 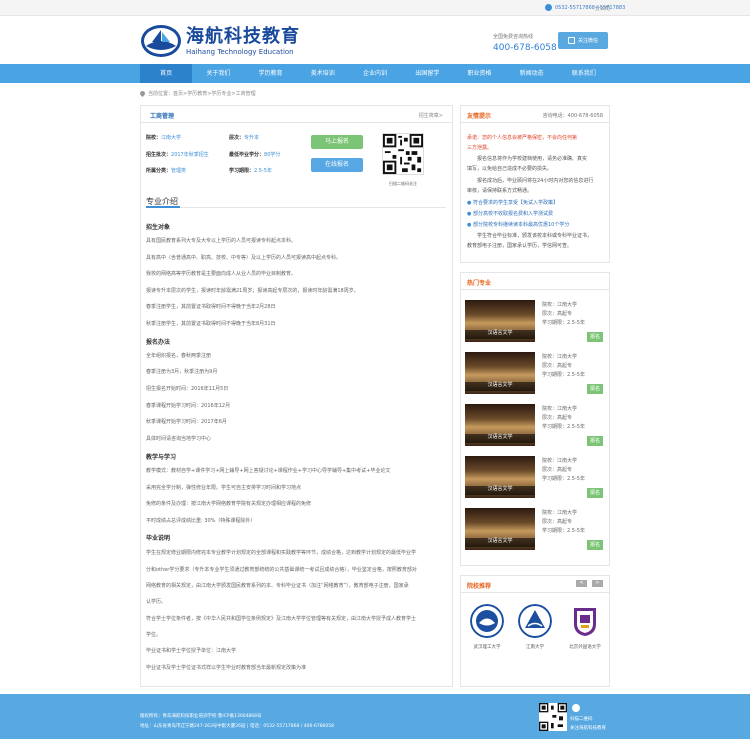 What do you see at coordinates (535, 647) in the screenshot?
I see `school-name: 江南大学` at bounding box center [535, 647].